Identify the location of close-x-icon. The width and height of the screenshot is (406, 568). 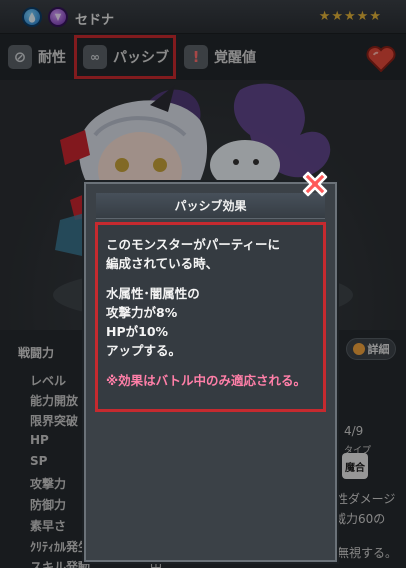
(315, 184).